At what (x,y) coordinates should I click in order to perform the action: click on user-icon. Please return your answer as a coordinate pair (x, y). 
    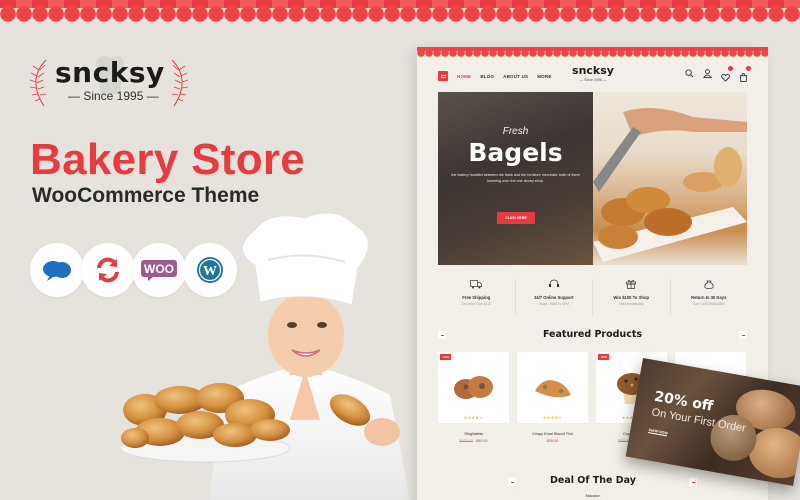
    Looking at the image, I should click on (707, 73).